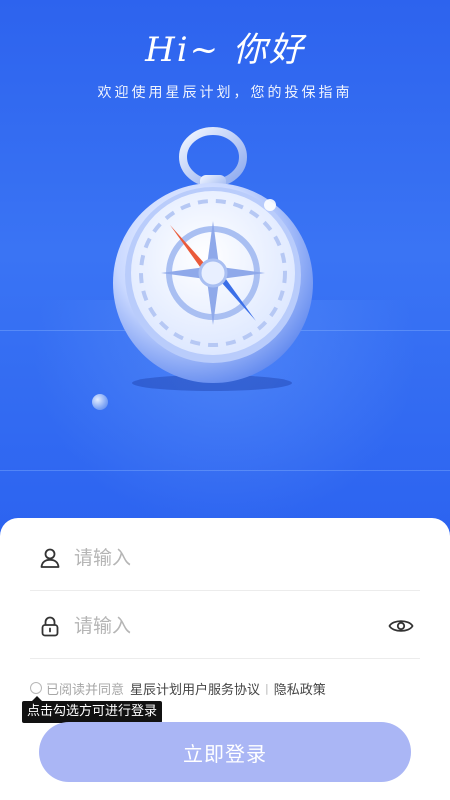 This screenshot has width=450, height=800. What do you see at coordinates (85, 690) in the screenshot?
I see `agreement-prefix: 已阅读并同意` at bounding box center [85, 690].